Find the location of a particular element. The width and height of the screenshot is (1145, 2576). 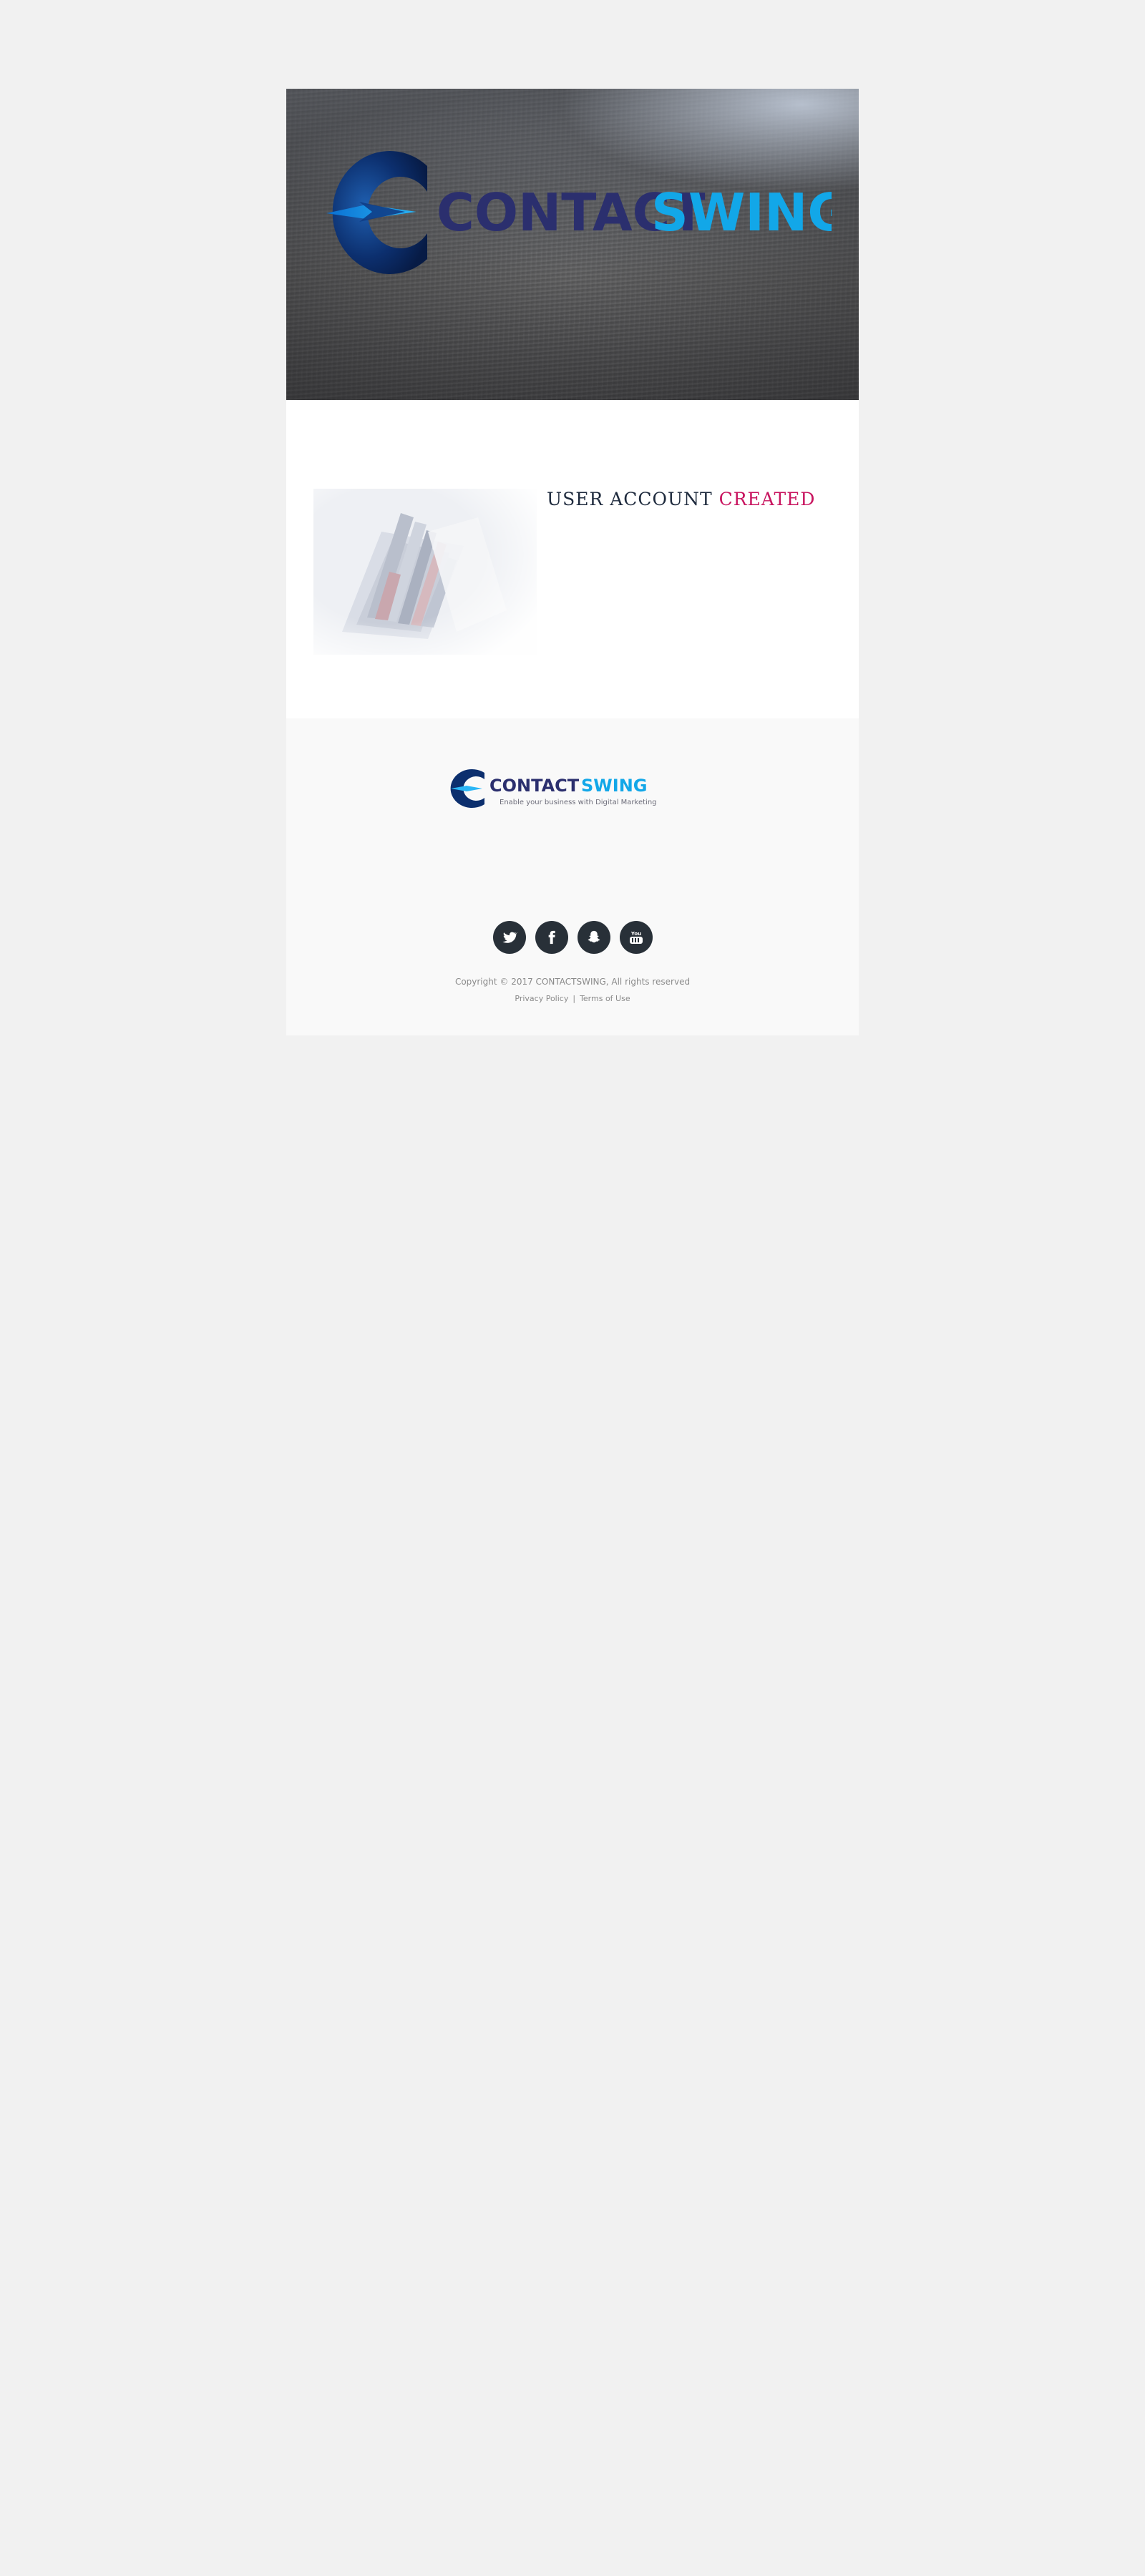

terms-of-use-link: Terms of Use is located at coordinates (605, 998).